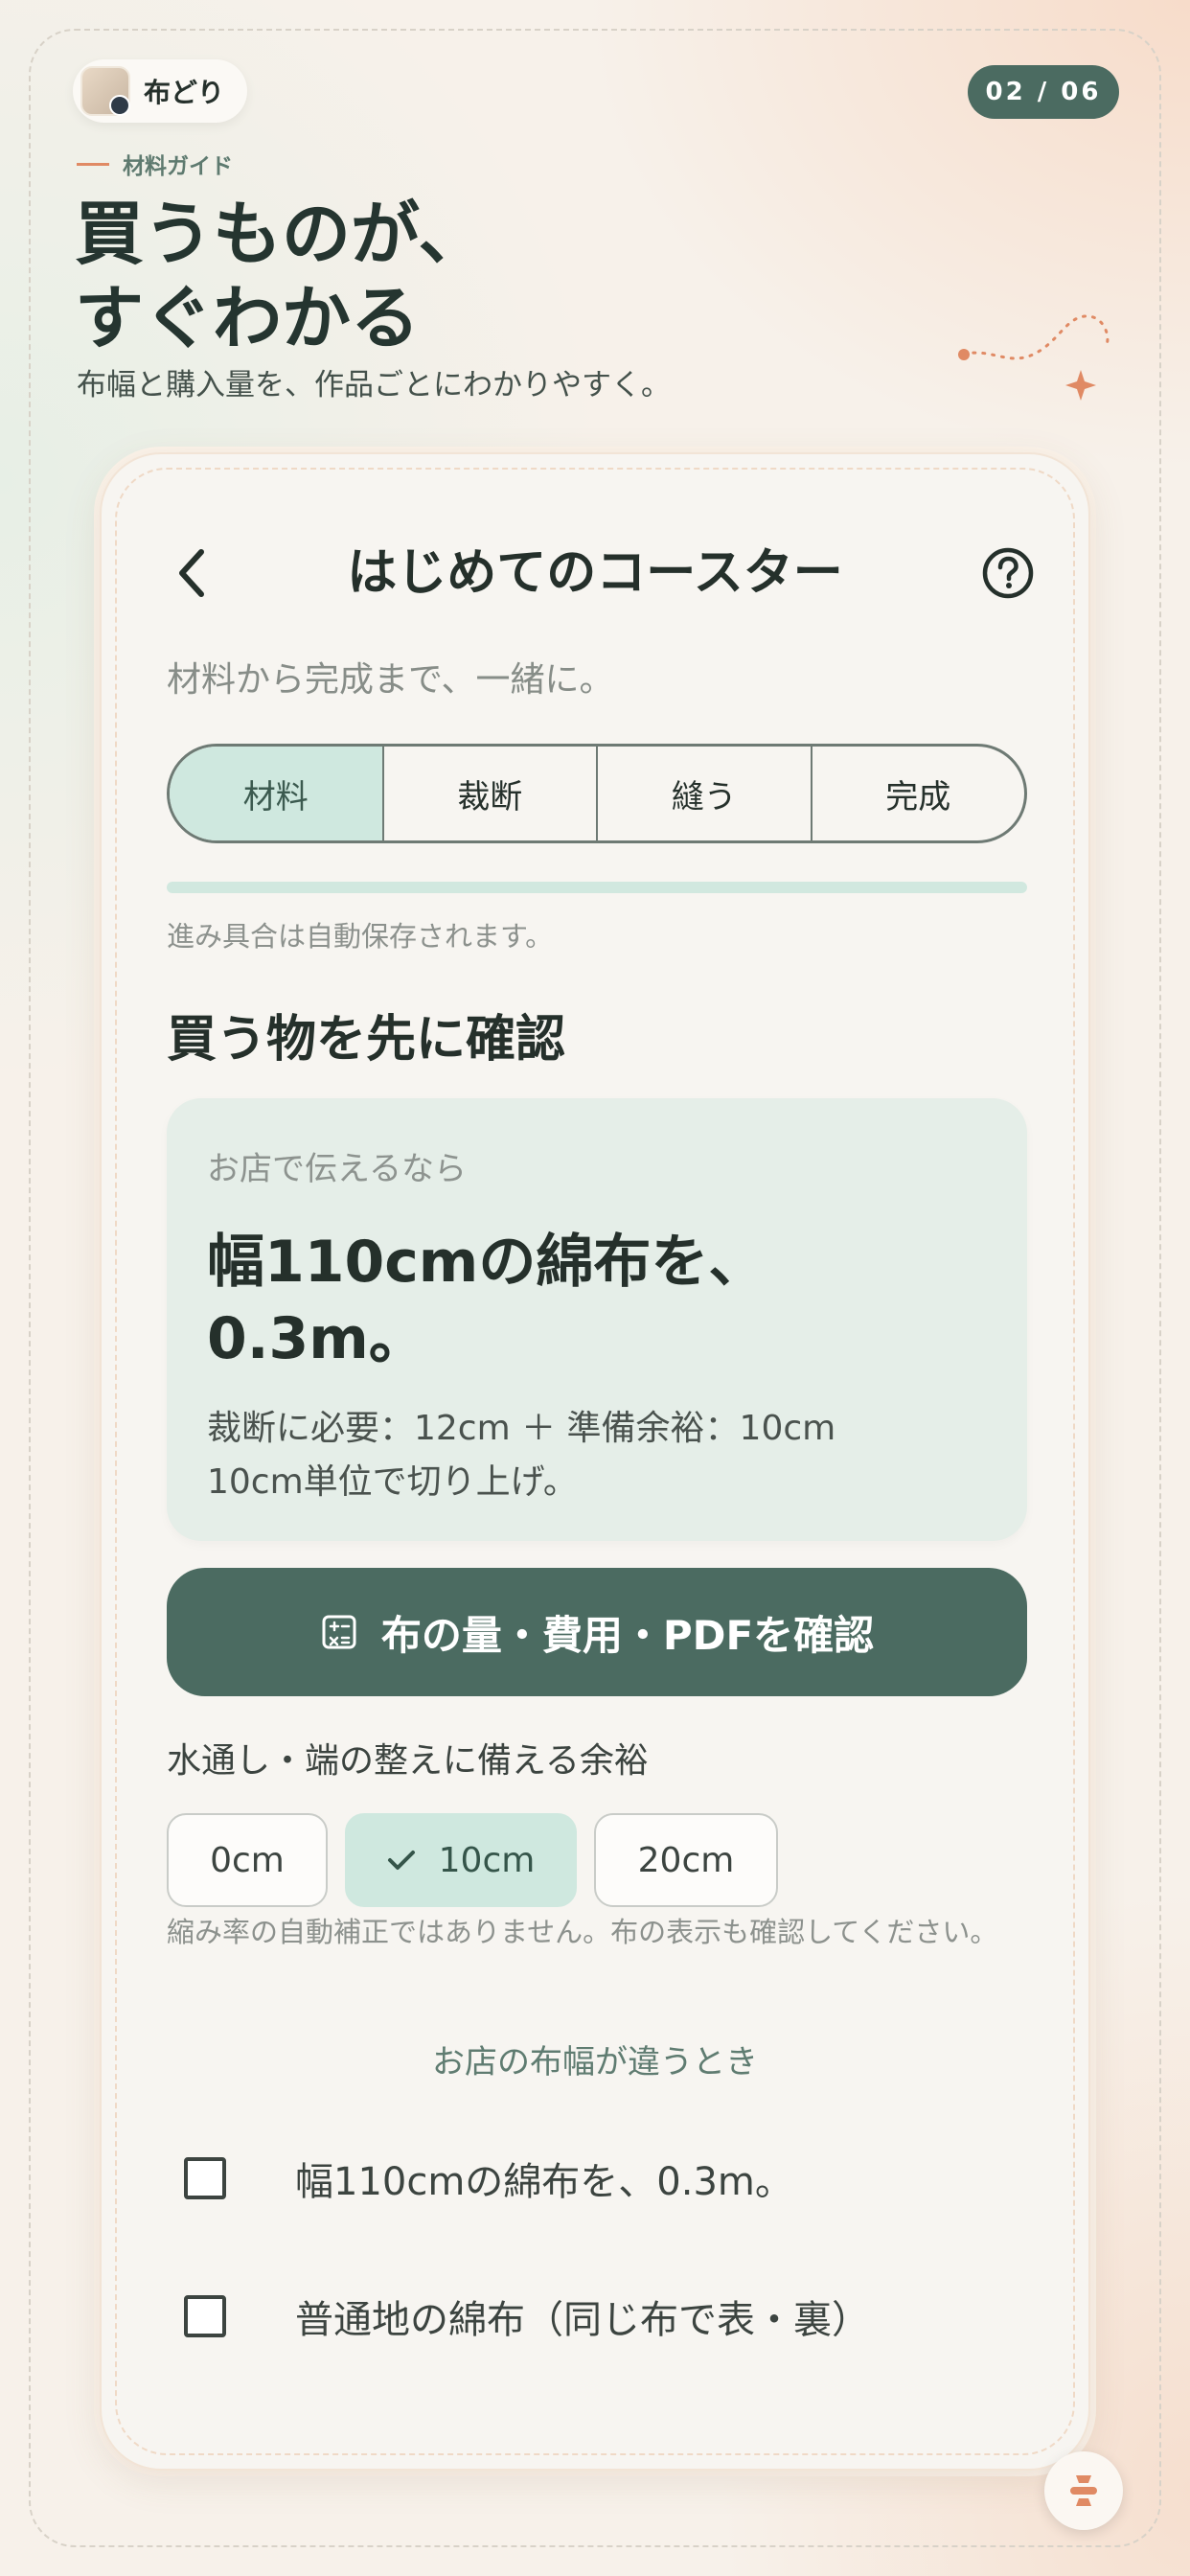 The height and width of the screenshot is (2576, 1190). Describe the element at coordinates (185, 92) in the screenshot. I see `brand-name: 布どり` at that location.